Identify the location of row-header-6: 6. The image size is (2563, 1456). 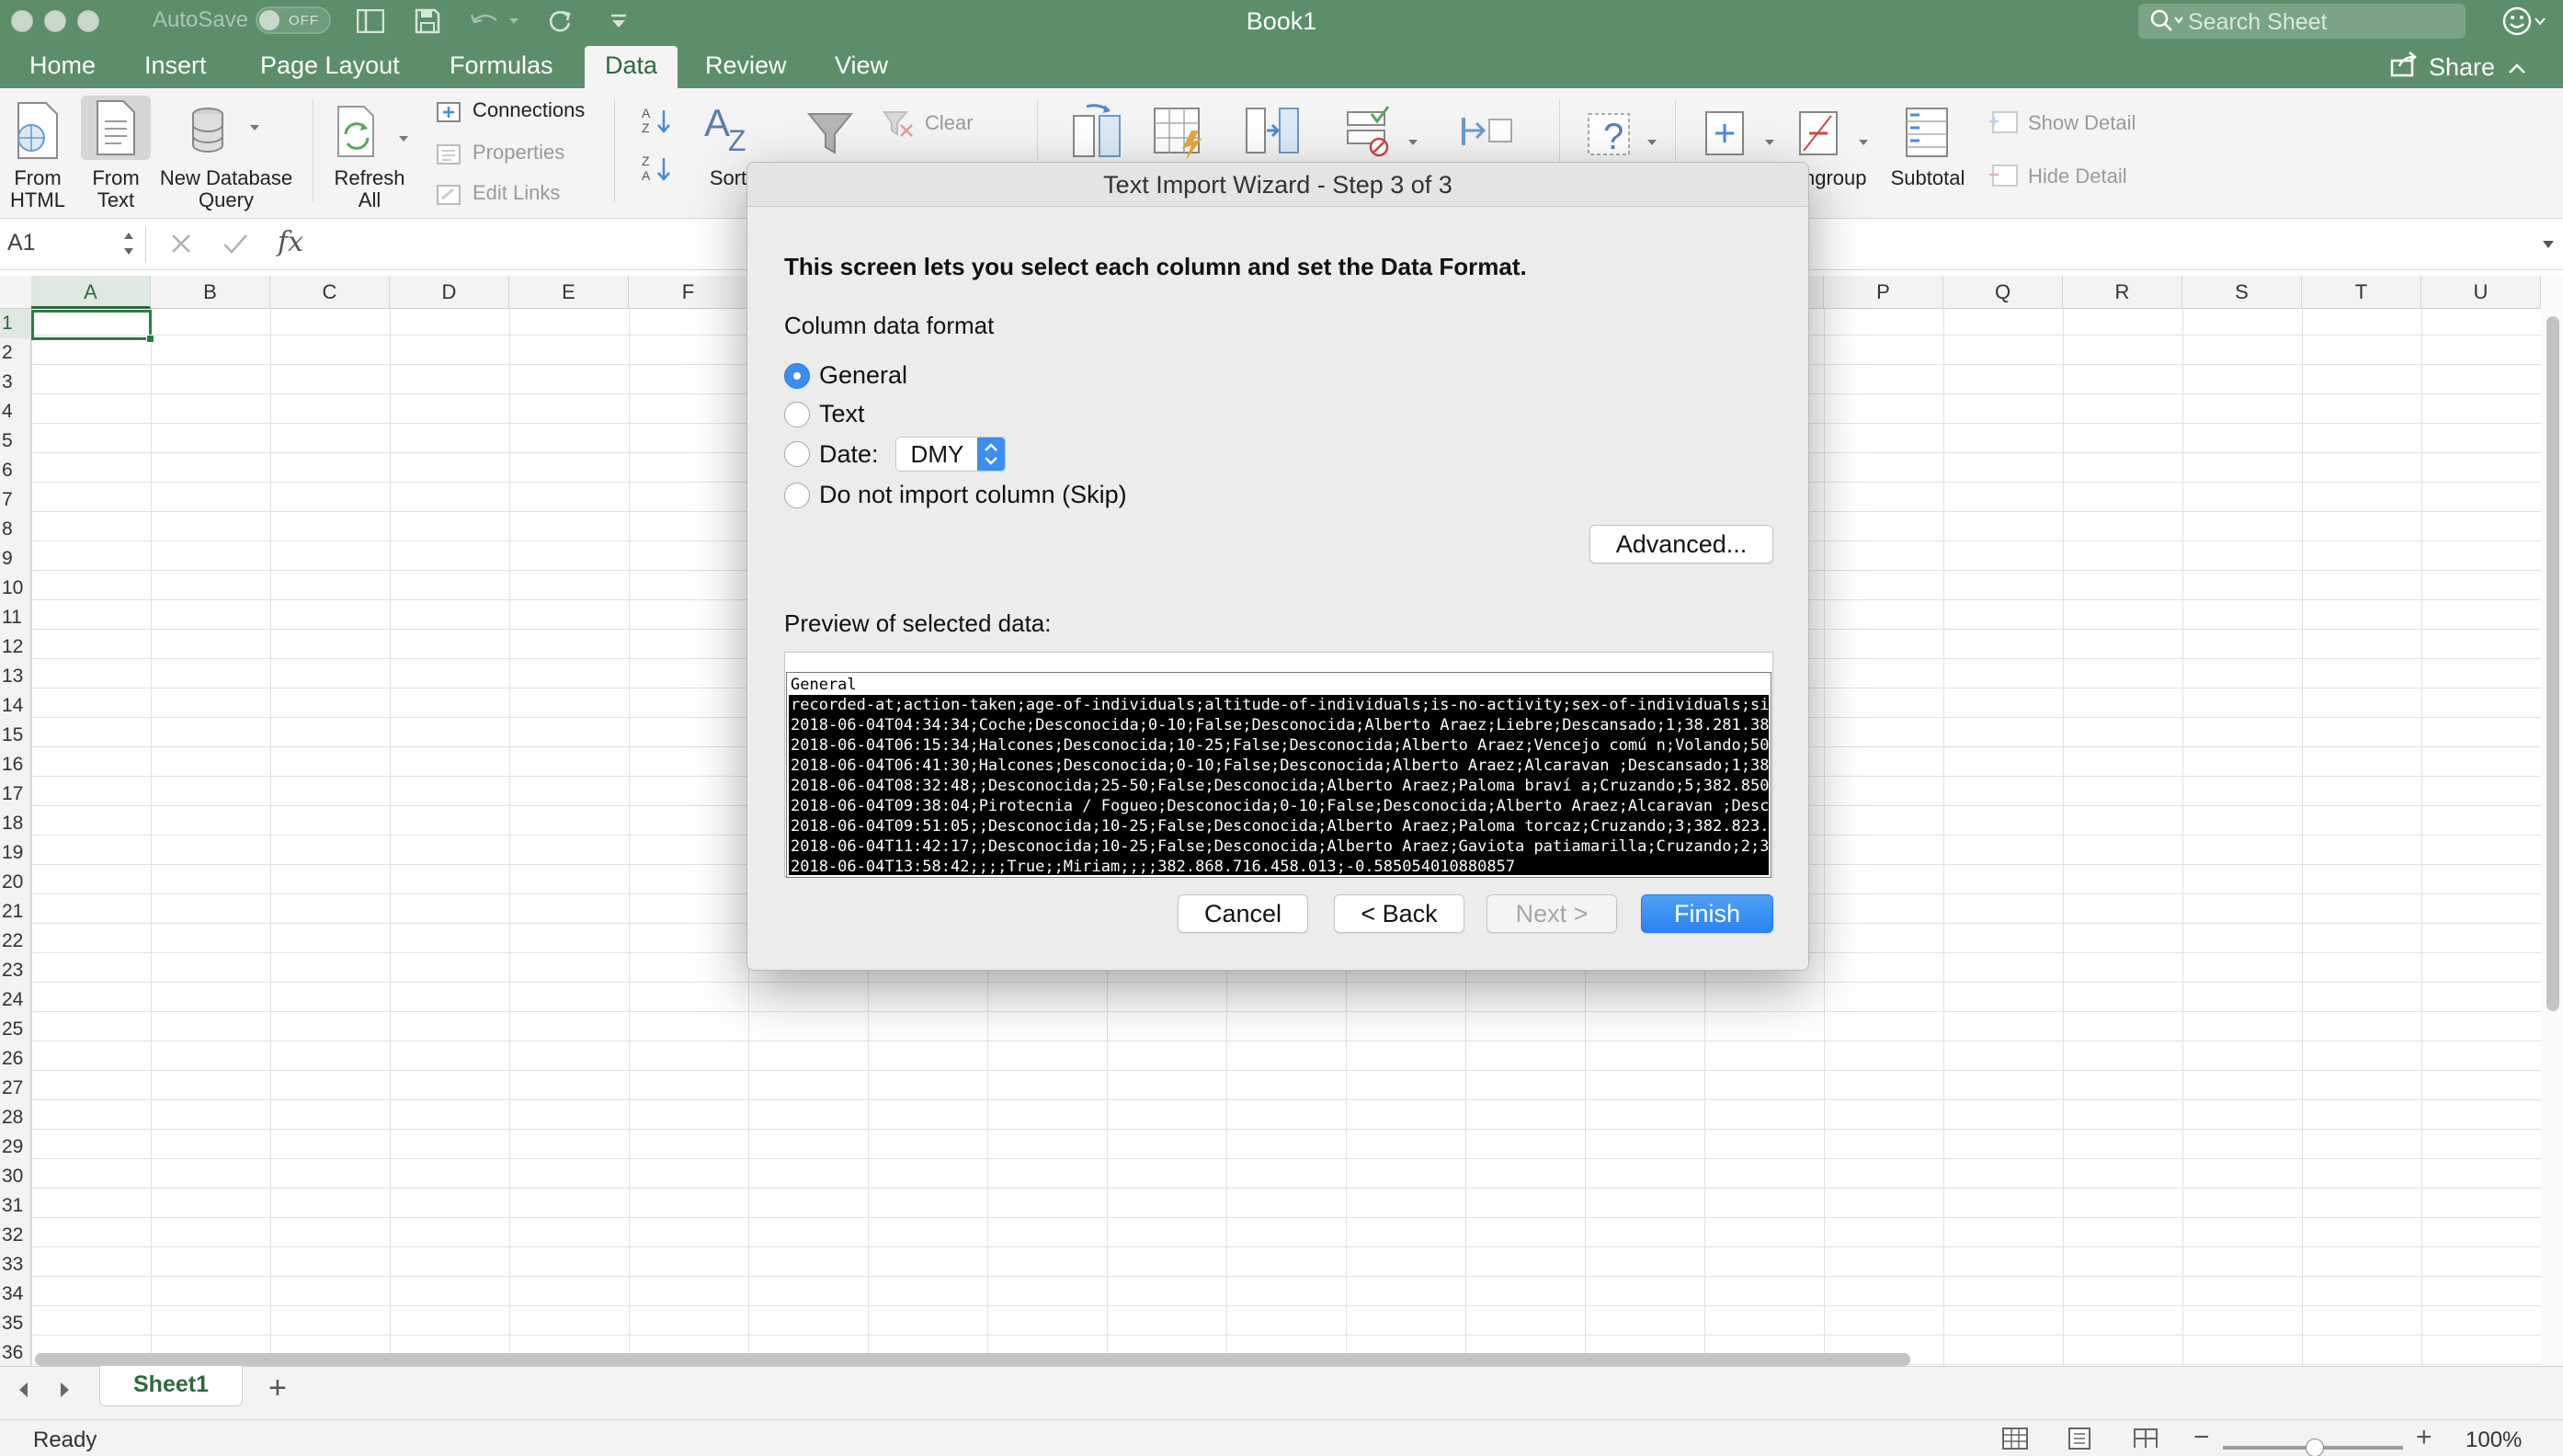
(15, 470).